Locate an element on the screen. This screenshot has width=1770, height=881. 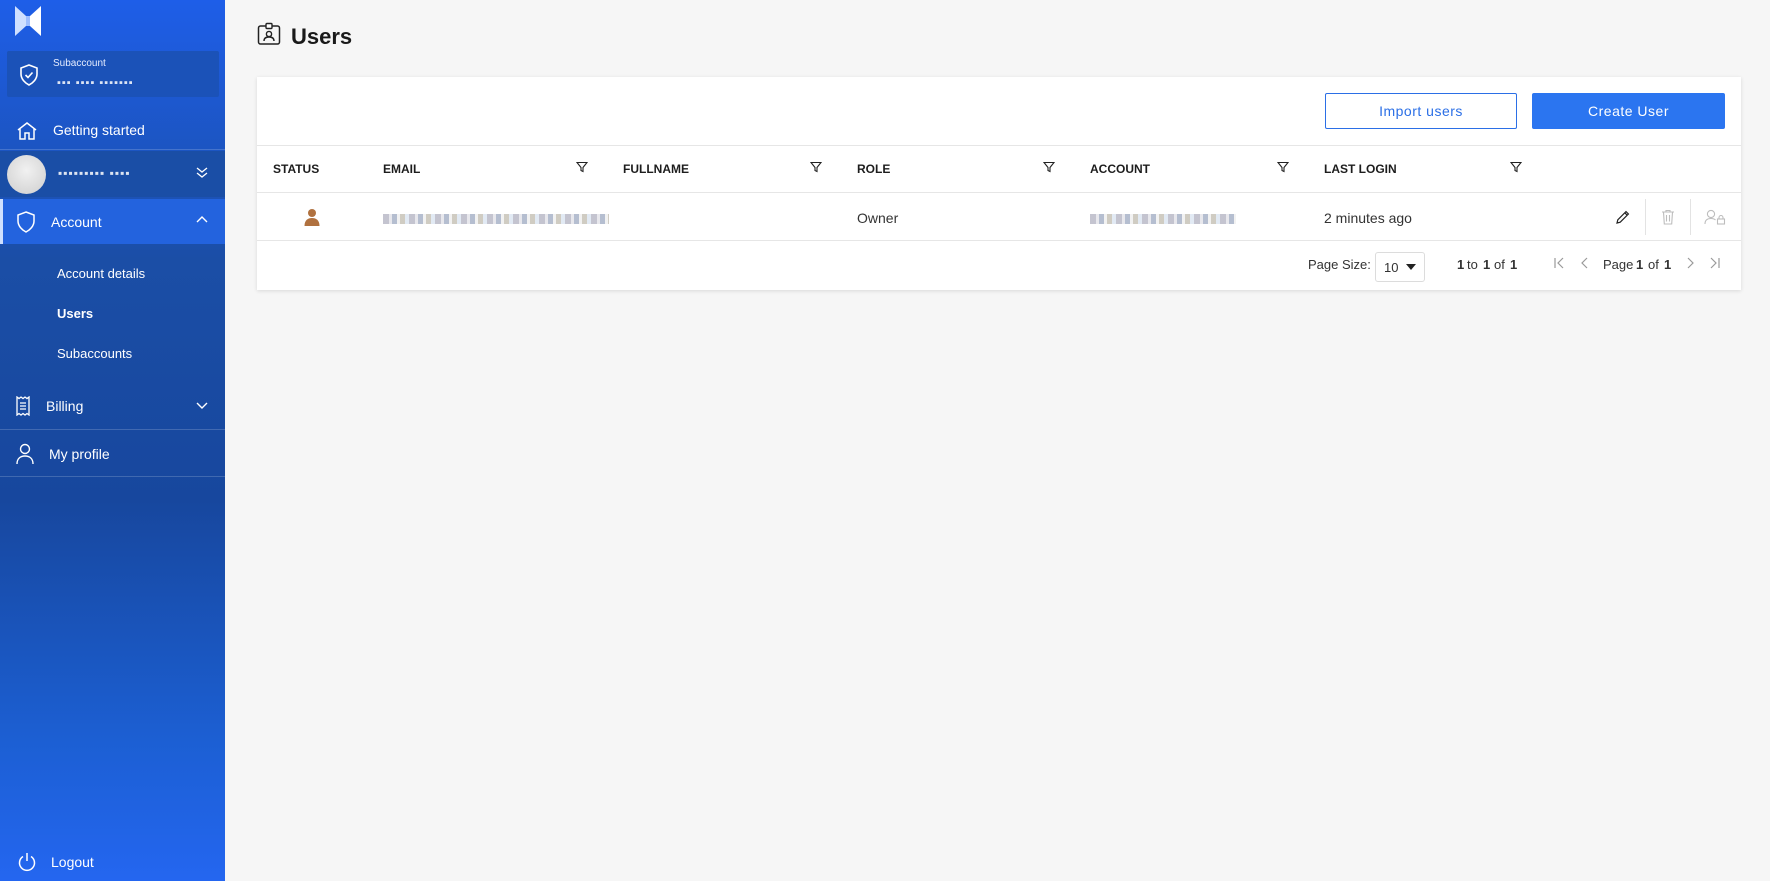
nav-subaccounts: Subaccounts is located at coordinates (94, 353).